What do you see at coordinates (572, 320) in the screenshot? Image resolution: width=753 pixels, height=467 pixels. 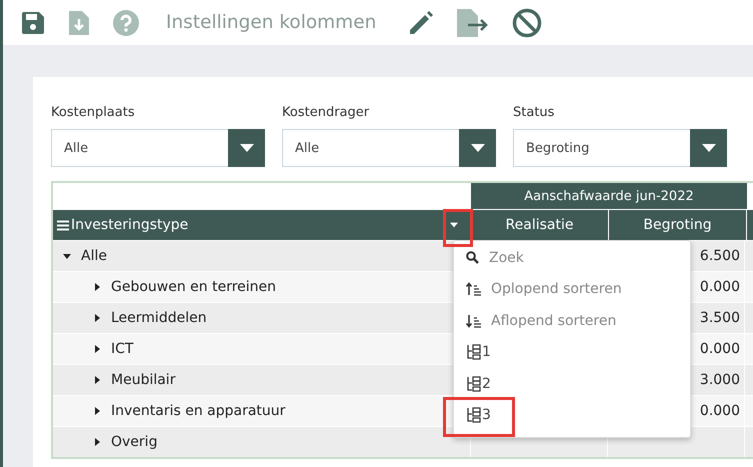 I see `menu-item: Aflopend sorteren` at bounding box center [572, 320].